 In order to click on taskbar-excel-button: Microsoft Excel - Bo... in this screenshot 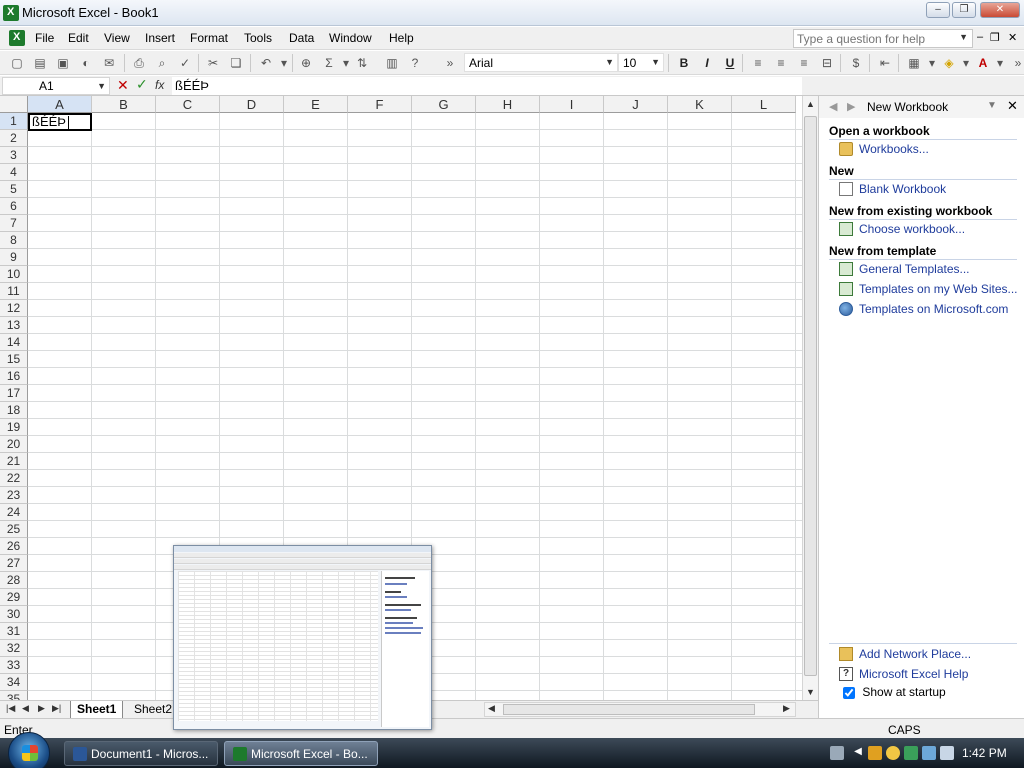, I will do `click(301, 753)`.